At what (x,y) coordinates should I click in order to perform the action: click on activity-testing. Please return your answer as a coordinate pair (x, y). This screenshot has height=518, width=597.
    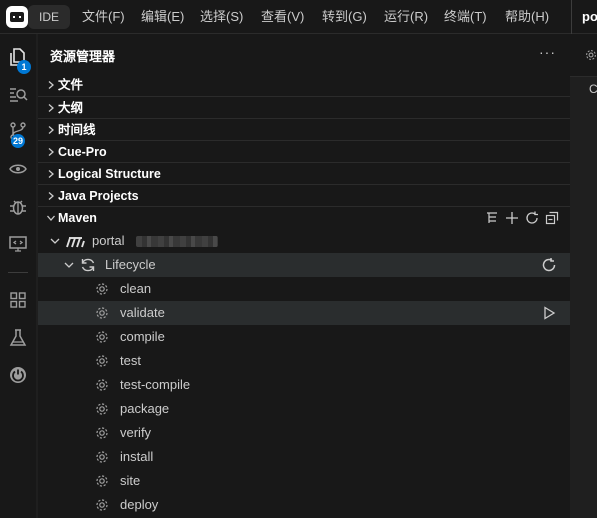
    Looking at the image, I should click on (18, 338).